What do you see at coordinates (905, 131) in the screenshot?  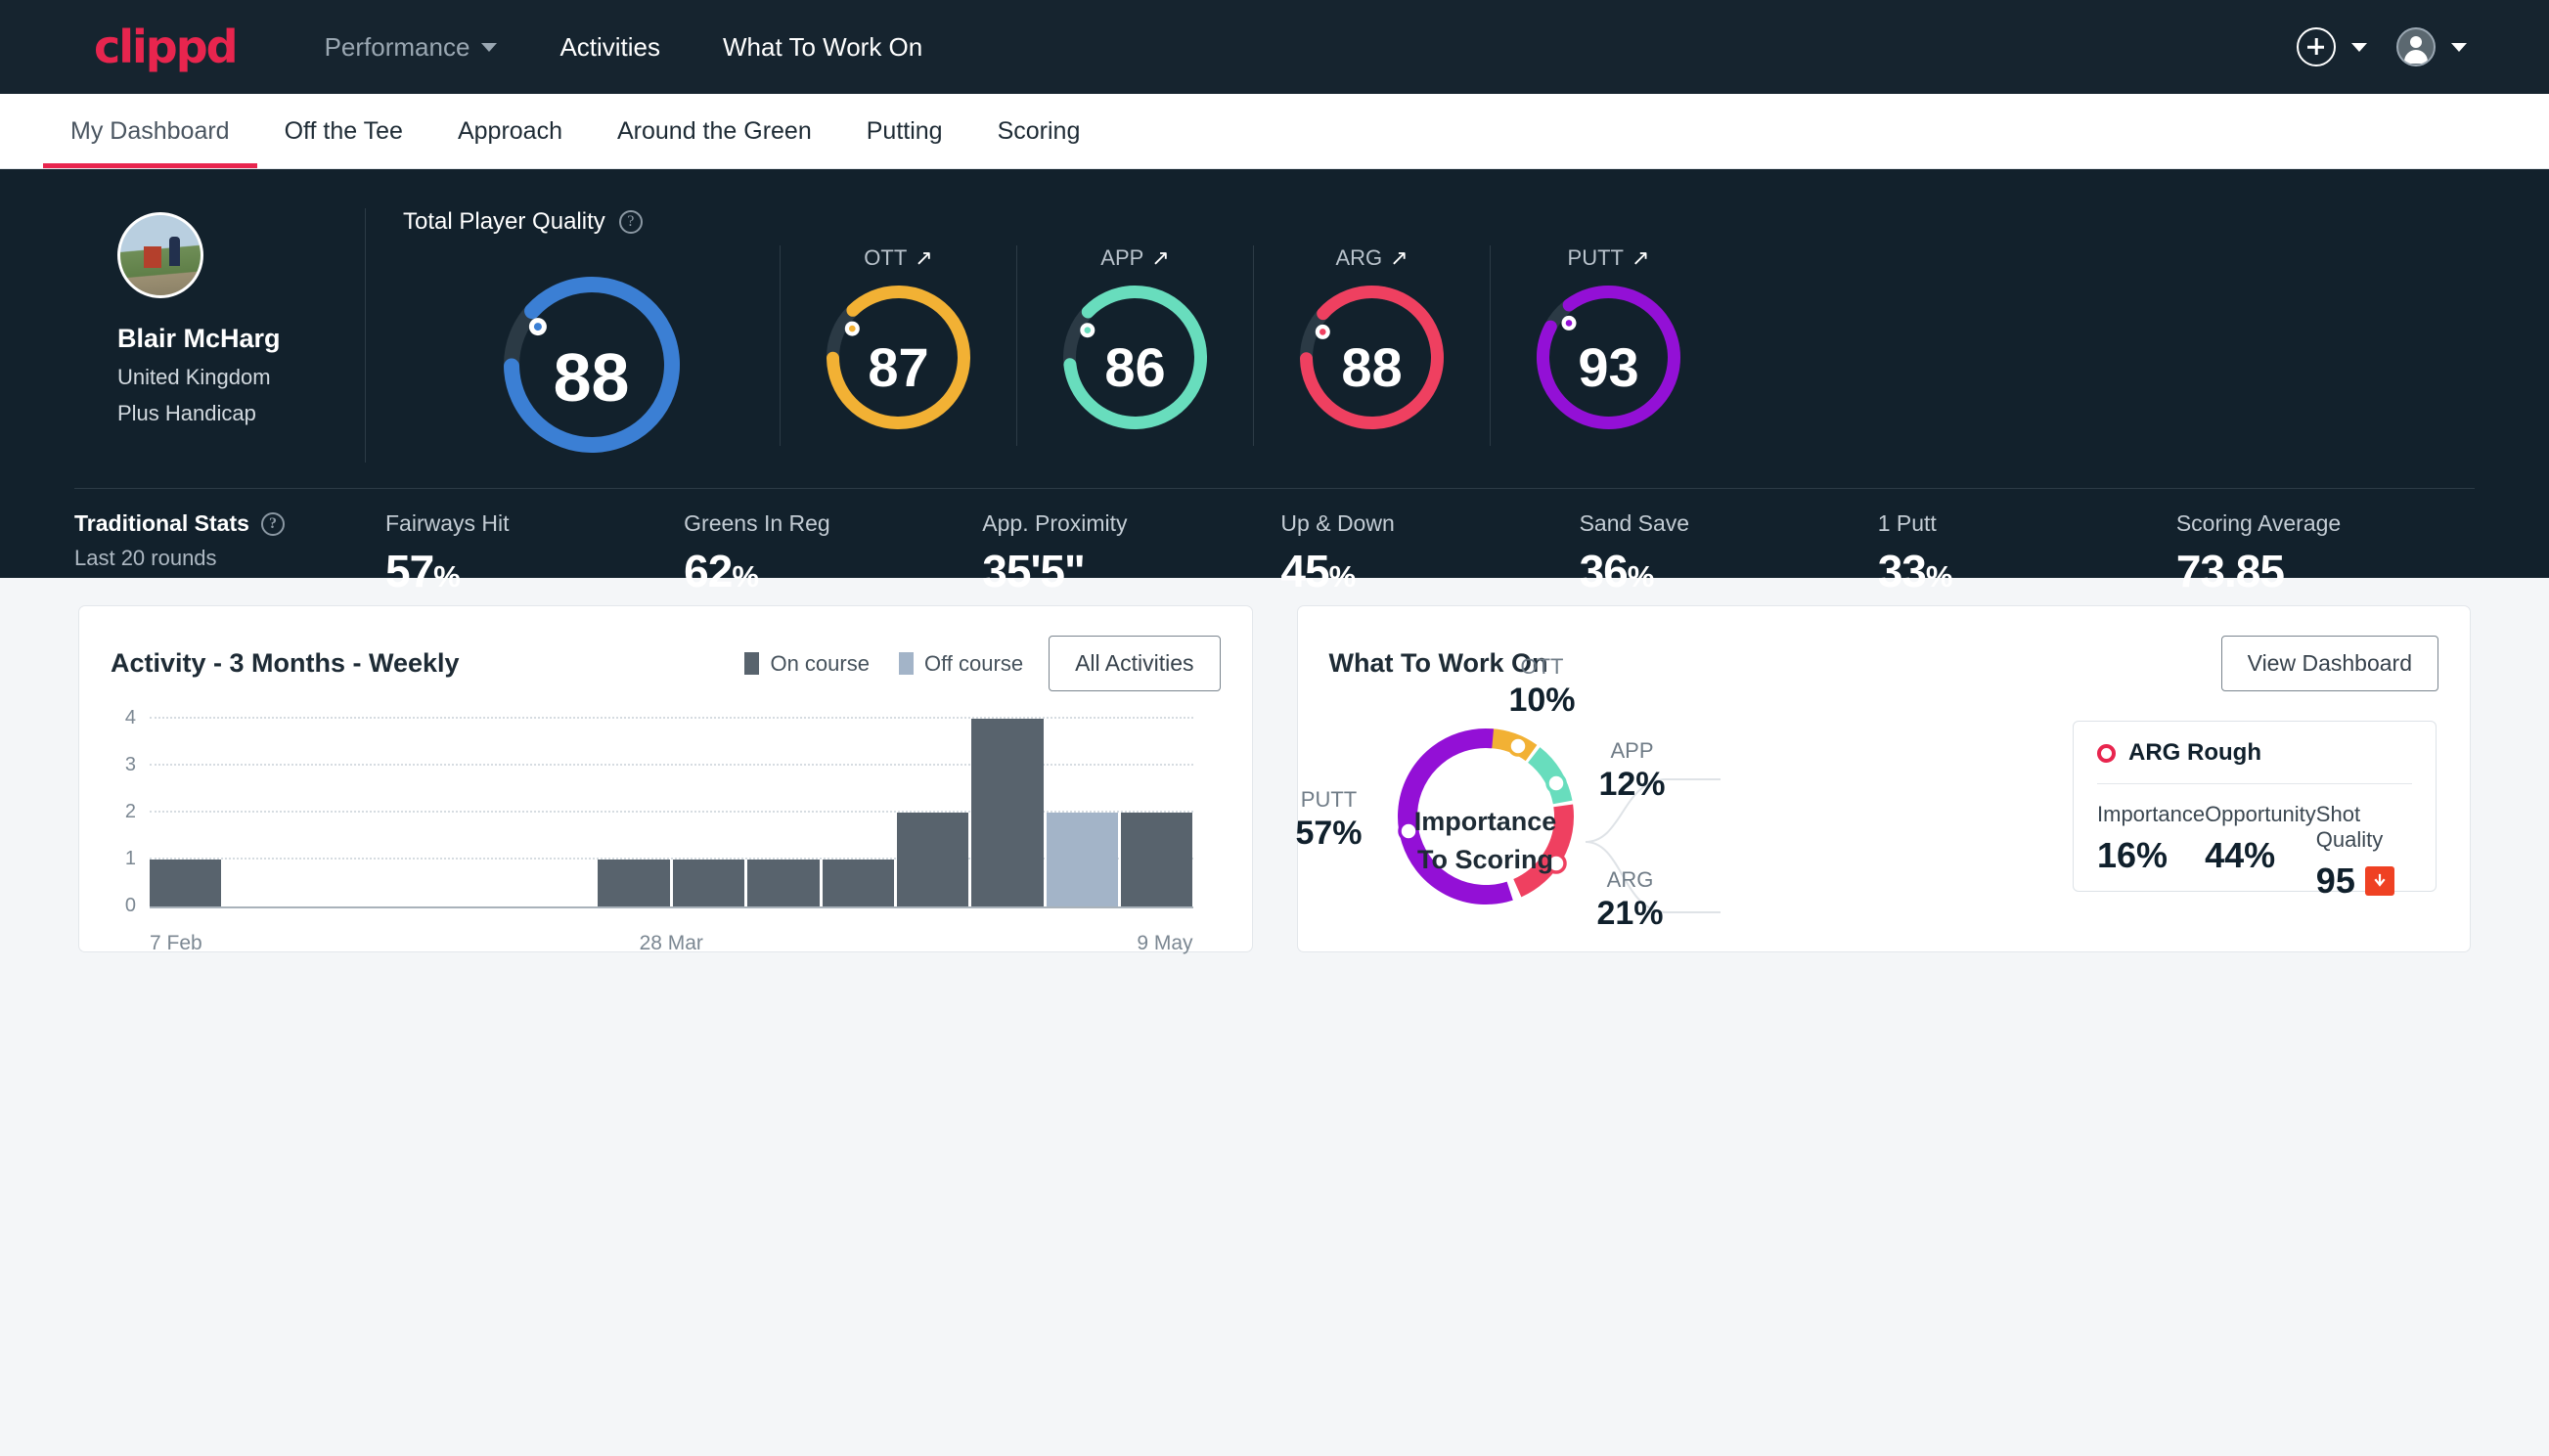 I see `tab-putting: Putting` at bounding box center [905, 131].